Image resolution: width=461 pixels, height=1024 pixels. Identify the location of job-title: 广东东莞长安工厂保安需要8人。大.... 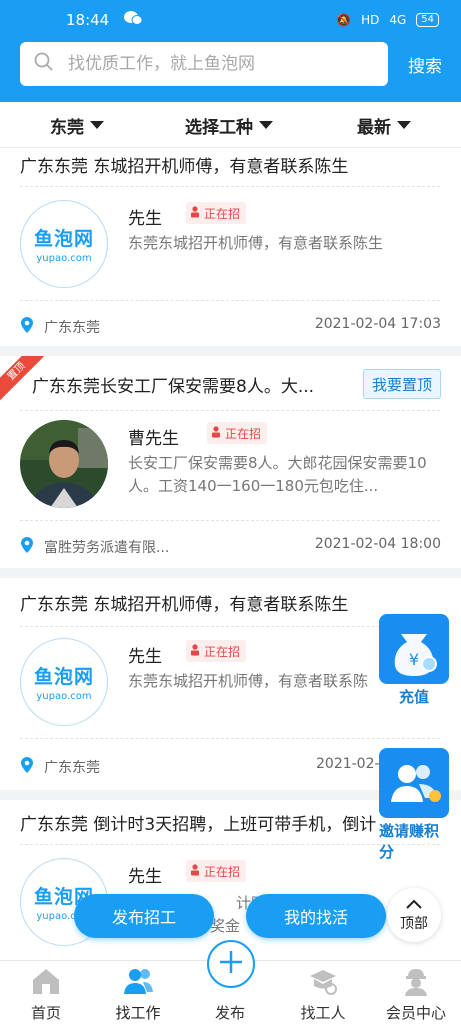
(173, 387).